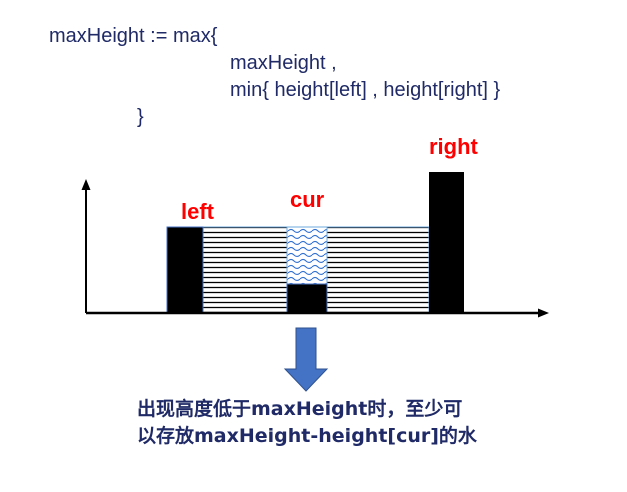  Describe the element at coordinates (307, 255) in the screenshot. I see `water-region-cur` at that location.